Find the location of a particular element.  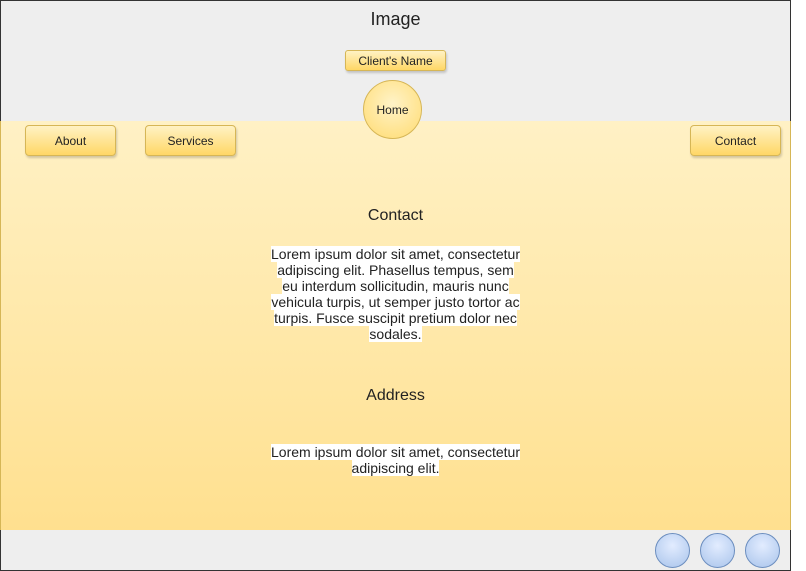

home-button: Home is located at coordinates (392, 109).